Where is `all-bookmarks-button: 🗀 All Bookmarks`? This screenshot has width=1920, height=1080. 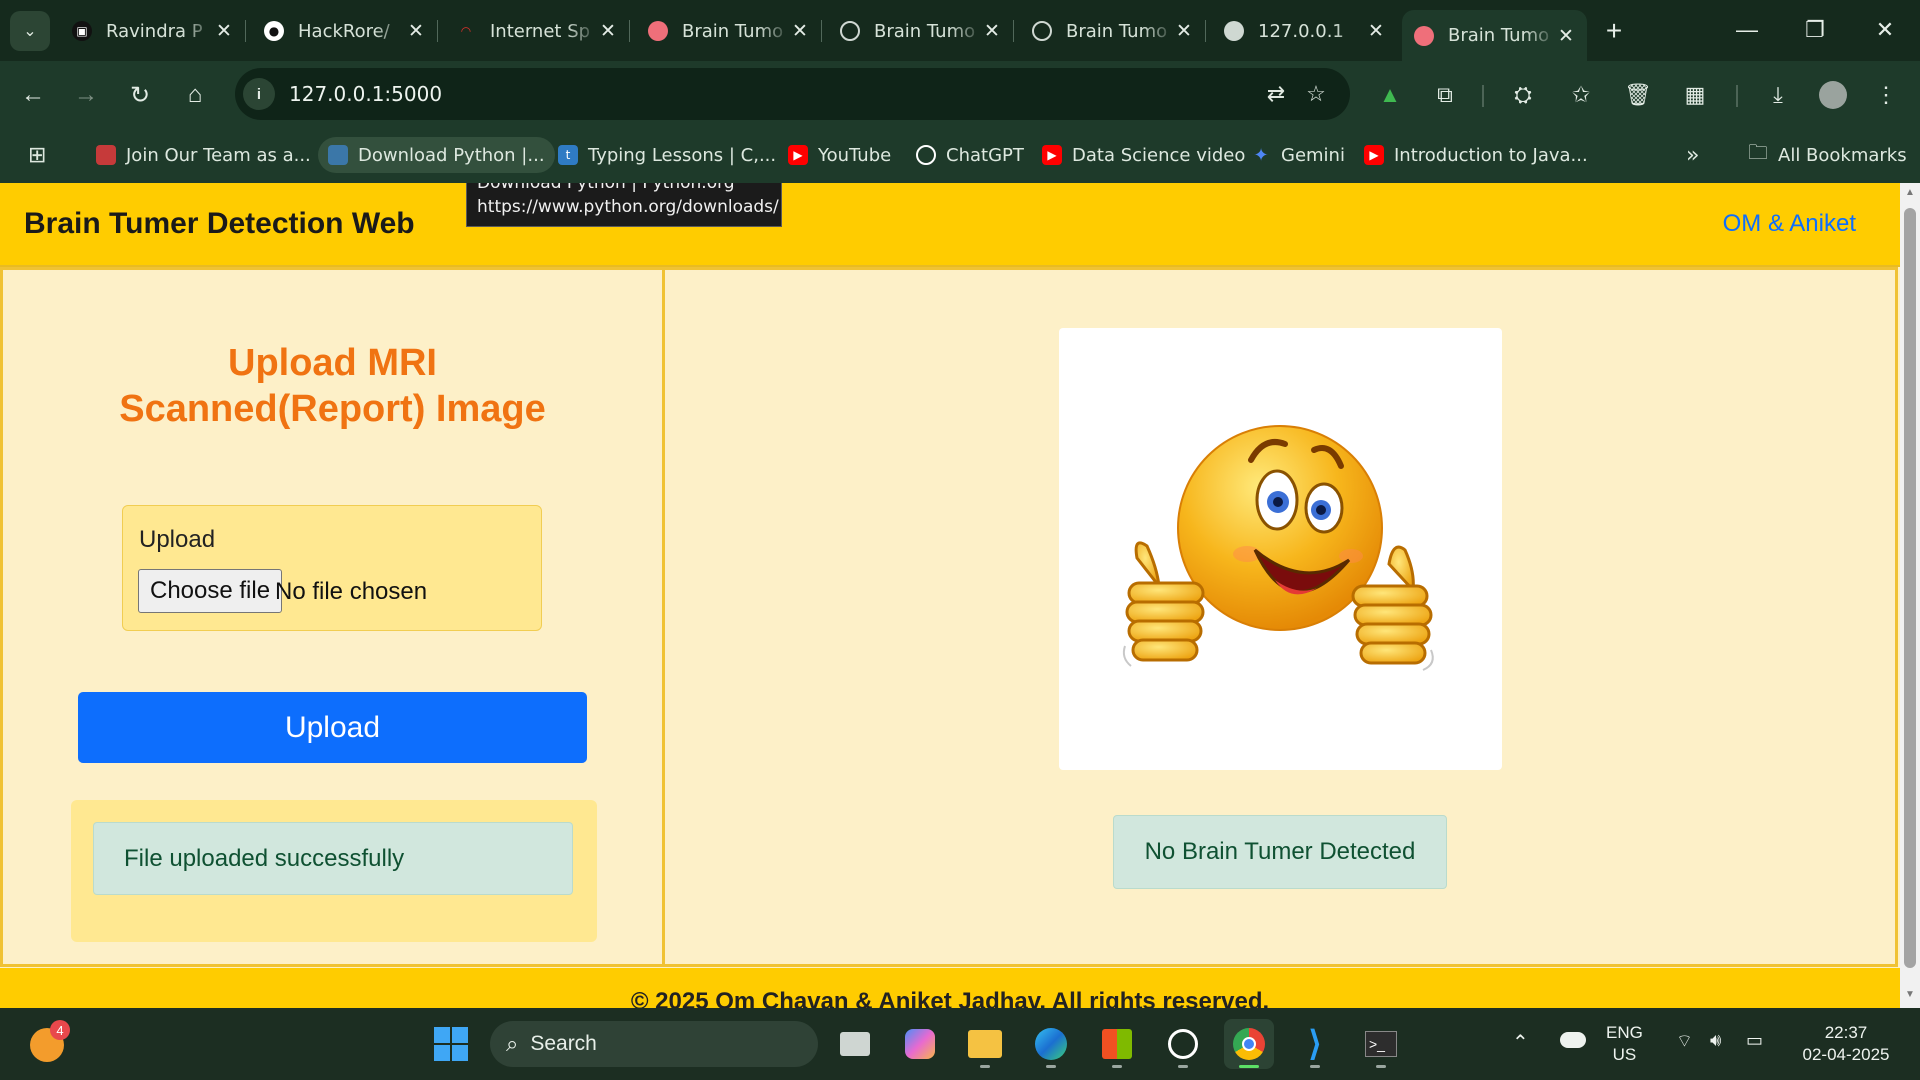 all-bookmarks-button: 🗀 All Bookmarks is located at coordinates (1827, 155).